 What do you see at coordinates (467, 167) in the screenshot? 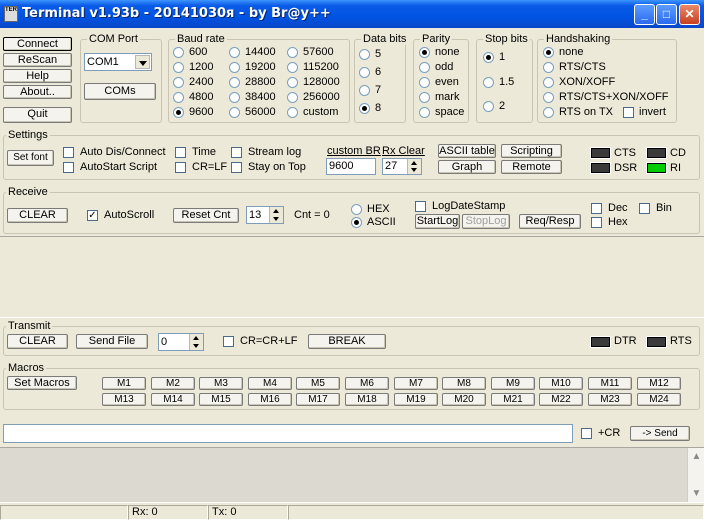
I see `graph-button: Graph` at bounding box center [467, 167].